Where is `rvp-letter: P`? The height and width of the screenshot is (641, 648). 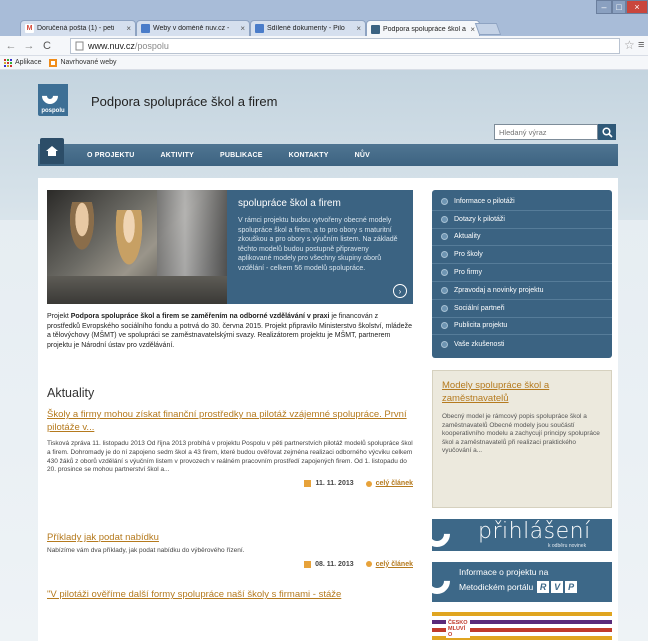
rvp-letter: P is located at coordinates (571, 587).